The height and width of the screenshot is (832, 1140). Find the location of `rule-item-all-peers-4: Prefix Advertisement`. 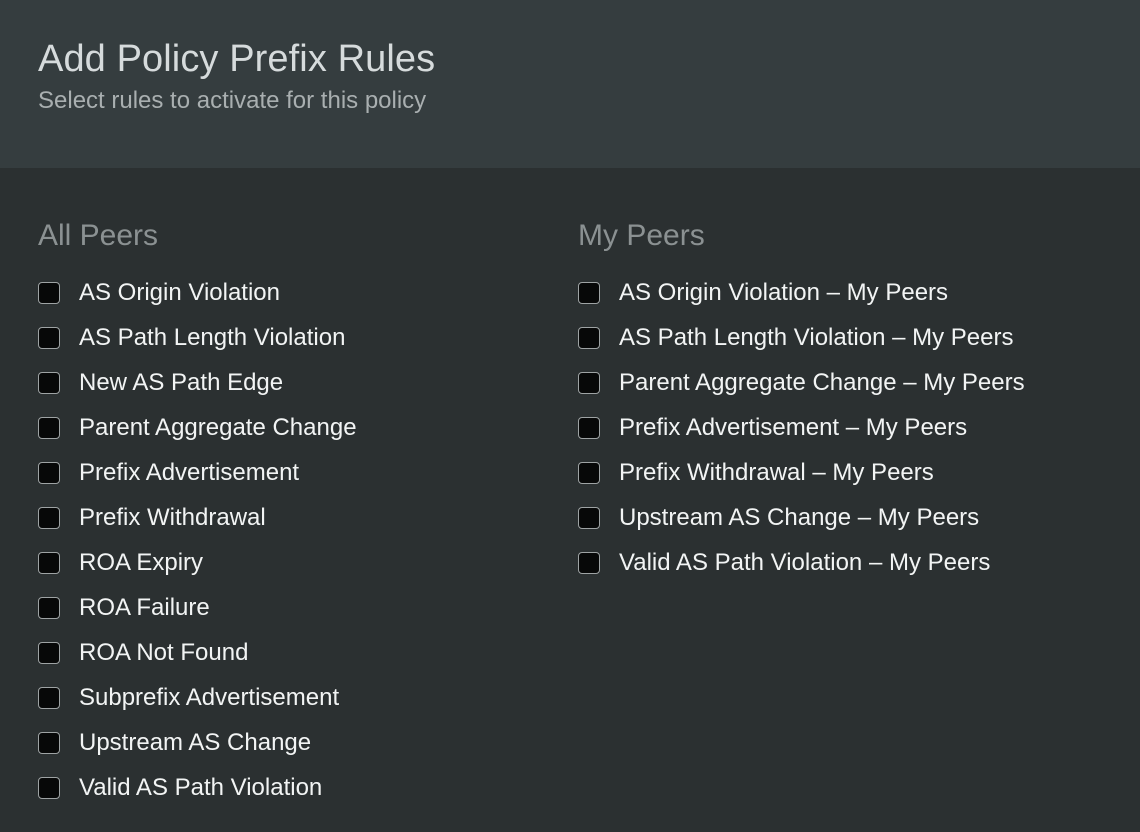

rule-item-all-peers-4: Prefix Advertisement is located at coordinates (298, 472).